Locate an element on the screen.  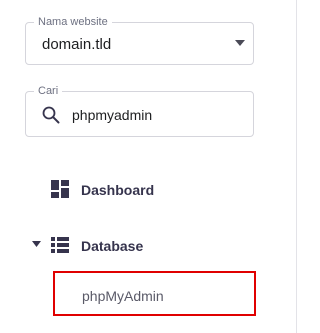
caret-down-icon is located at coordinates (36, 244).